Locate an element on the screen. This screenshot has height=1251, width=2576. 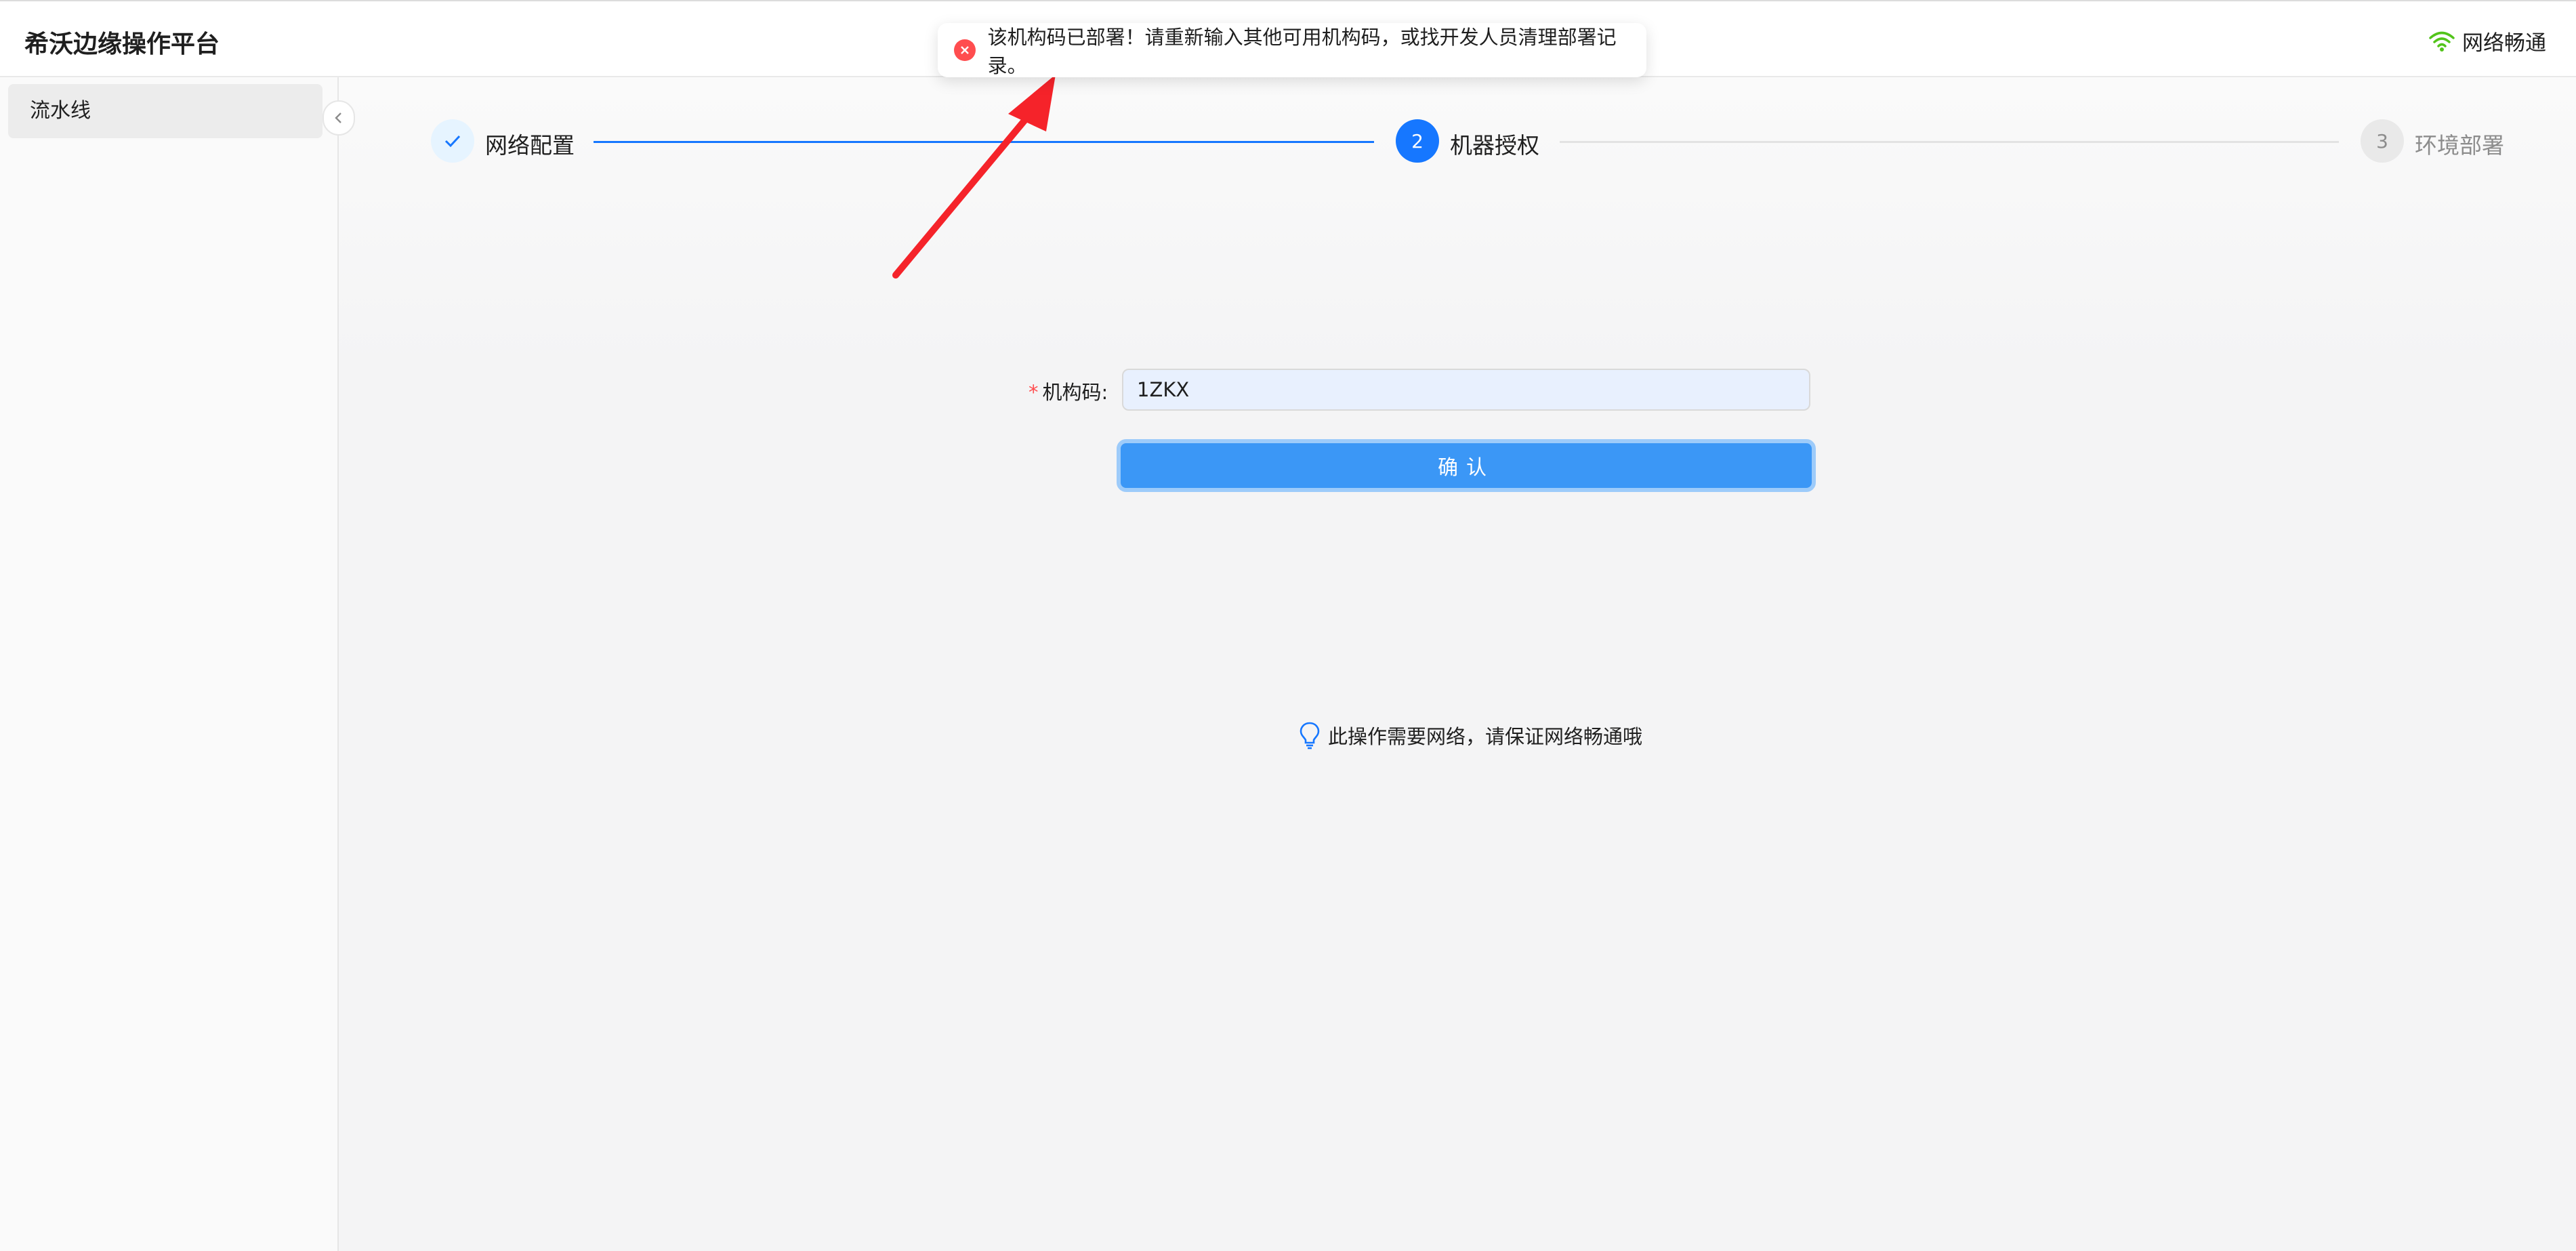
step-2-indicator: 2 is located at coordinates (1417, 141).